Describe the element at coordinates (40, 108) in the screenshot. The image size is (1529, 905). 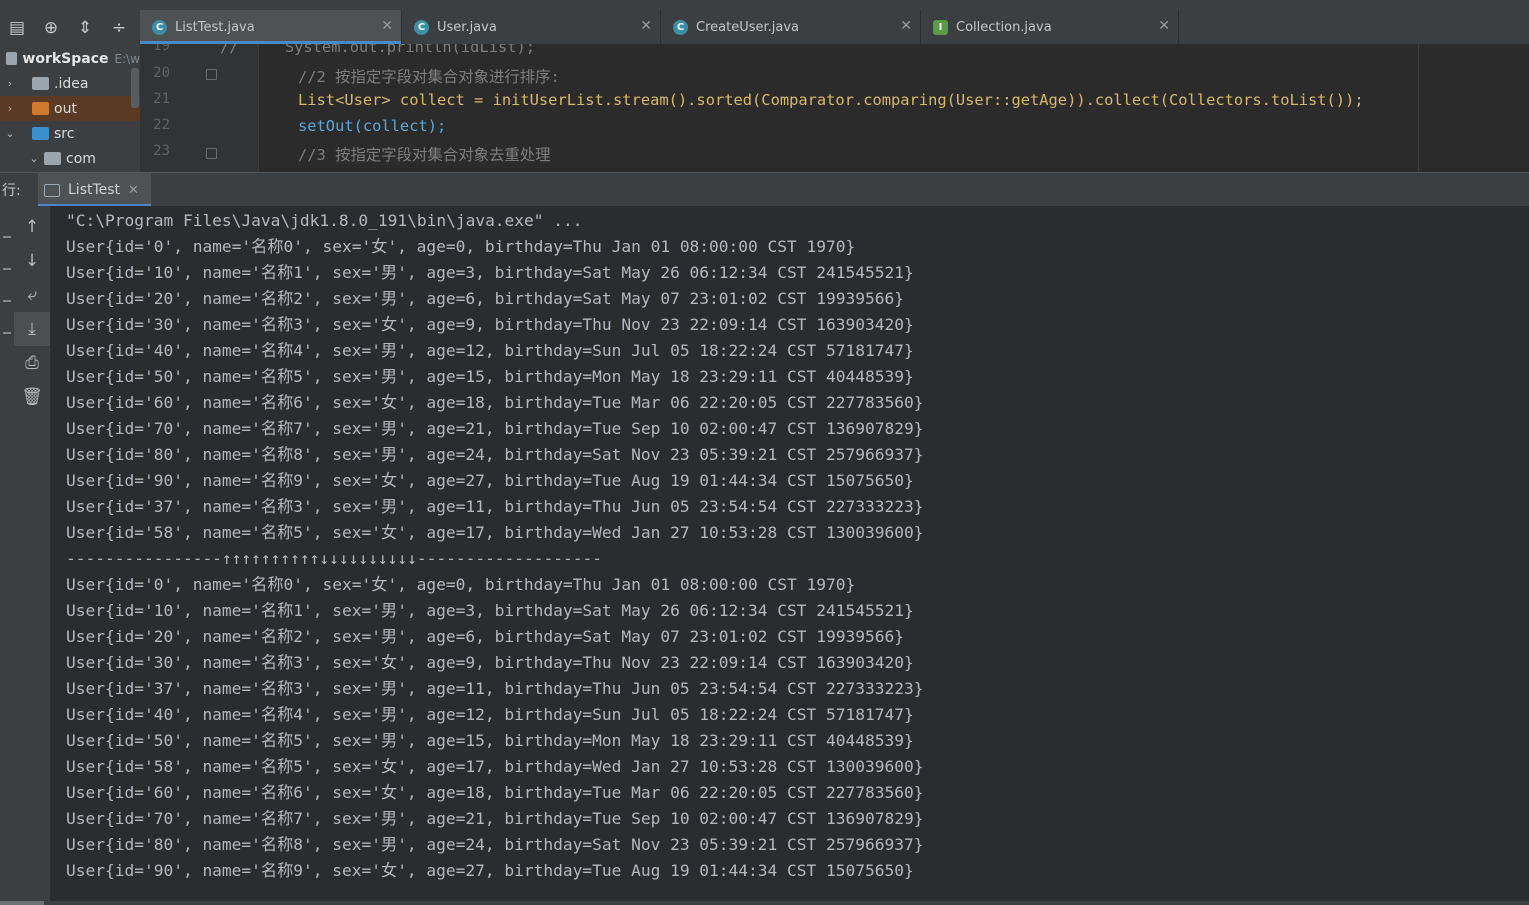
I see `excluded-folder-icon` at that location.